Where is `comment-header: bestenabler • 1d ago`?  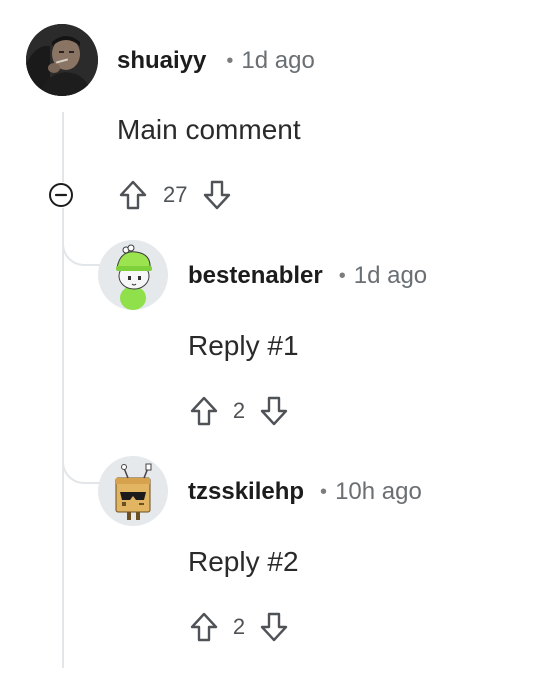
comment-header: bestenabler • 1d ago is located at coordinates (307, 276).